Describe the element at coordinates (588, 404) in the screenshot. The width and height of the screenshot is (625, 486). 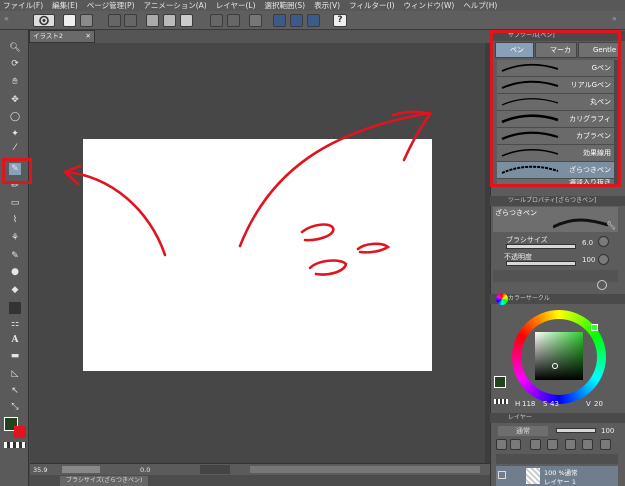
I see `hsv-v-label: V` at that location.